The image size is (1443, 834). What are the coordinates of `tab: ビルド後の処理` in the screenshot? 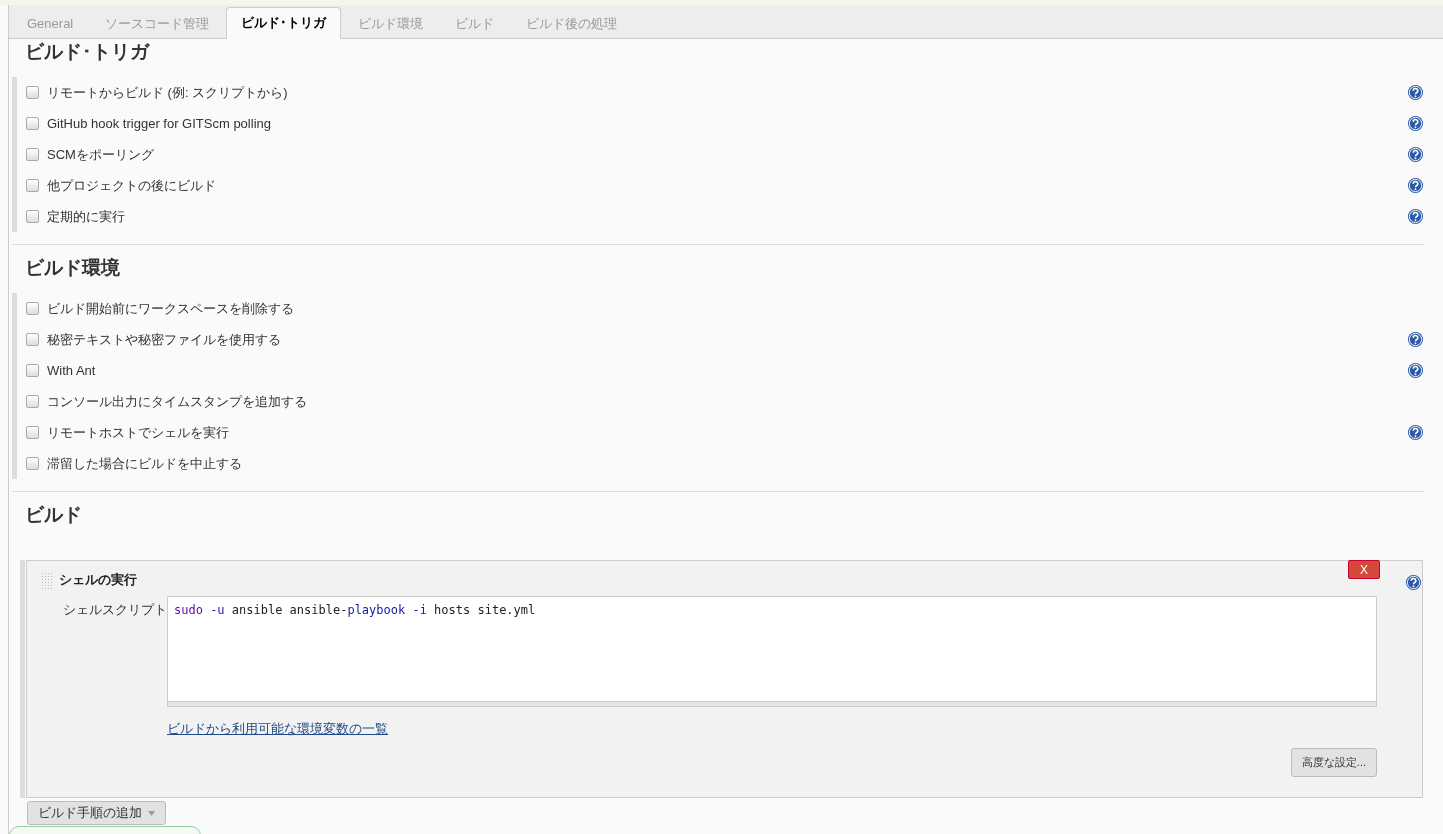 It's located at (572, 23).